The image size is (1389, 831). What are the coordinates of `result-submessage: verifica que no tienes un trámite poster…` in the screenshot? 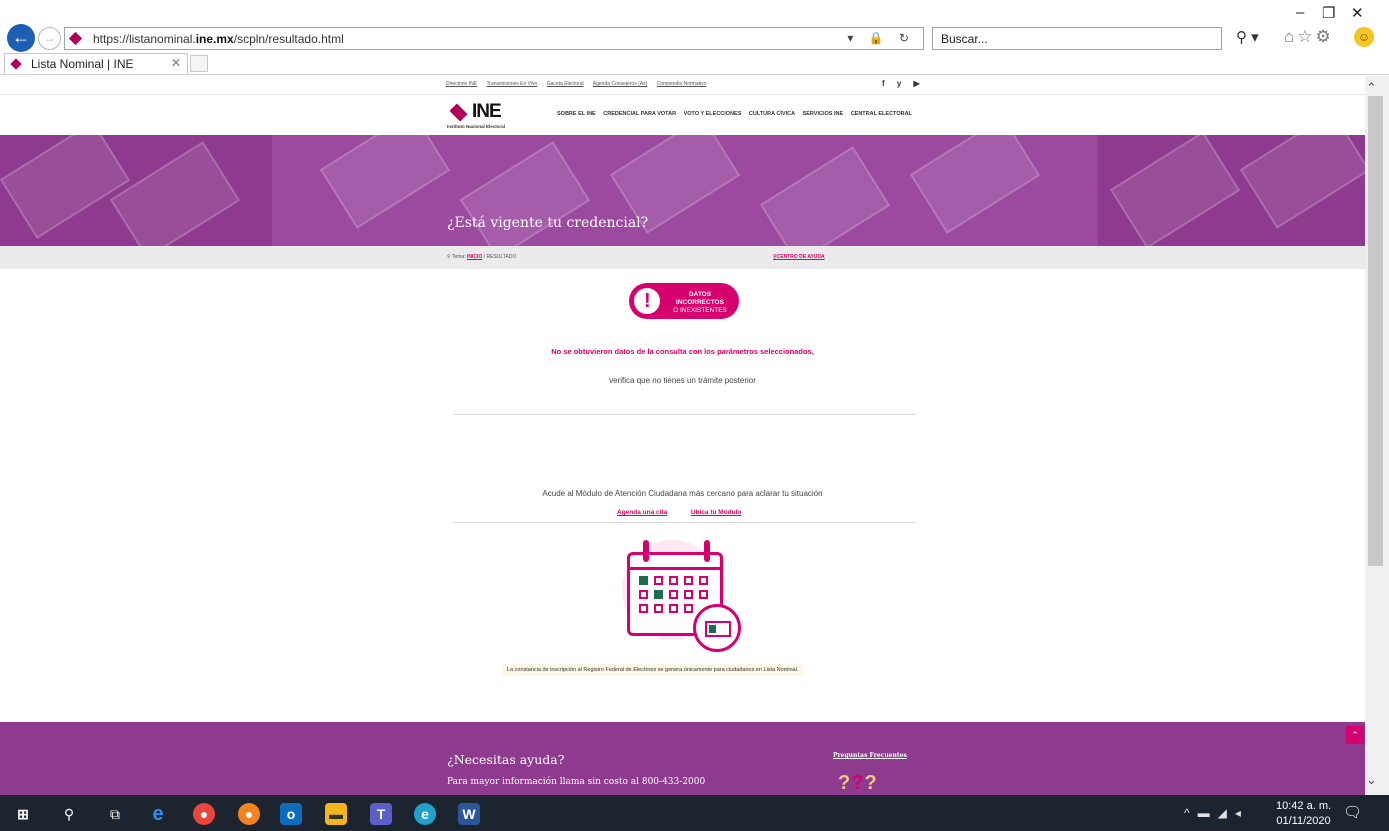 It's located at (682, 380).